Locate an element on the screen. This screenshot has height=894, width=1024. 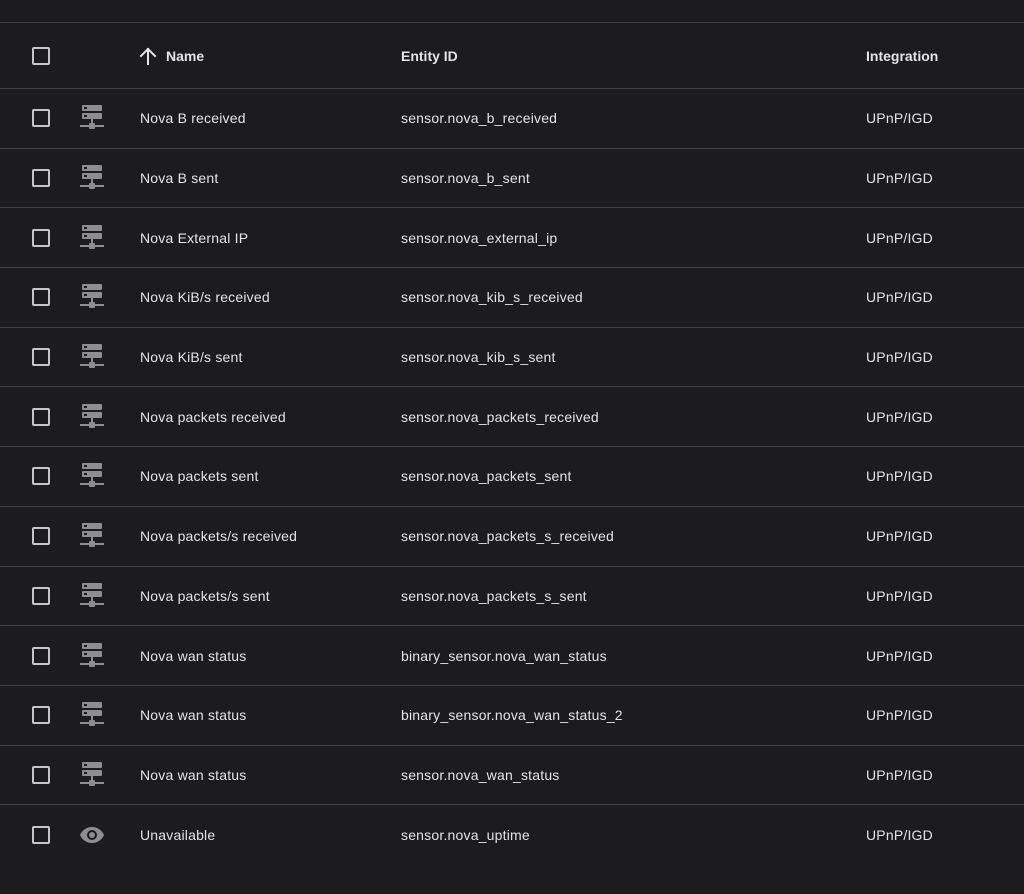
arrow-up-icon is located at coordinates (148, 56).